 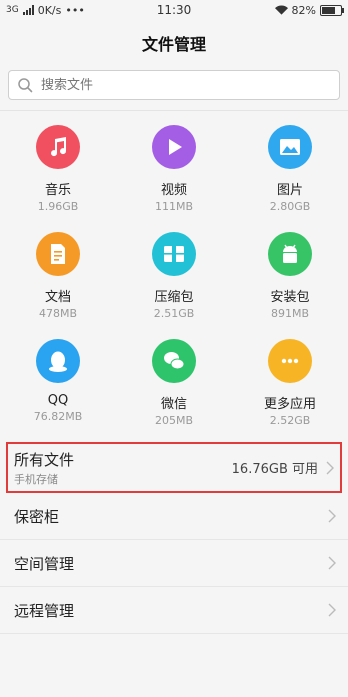 What do you see at coordinates (58, 254) in the screenshot?
I see `document-icon` at bounding box center [58, 254].